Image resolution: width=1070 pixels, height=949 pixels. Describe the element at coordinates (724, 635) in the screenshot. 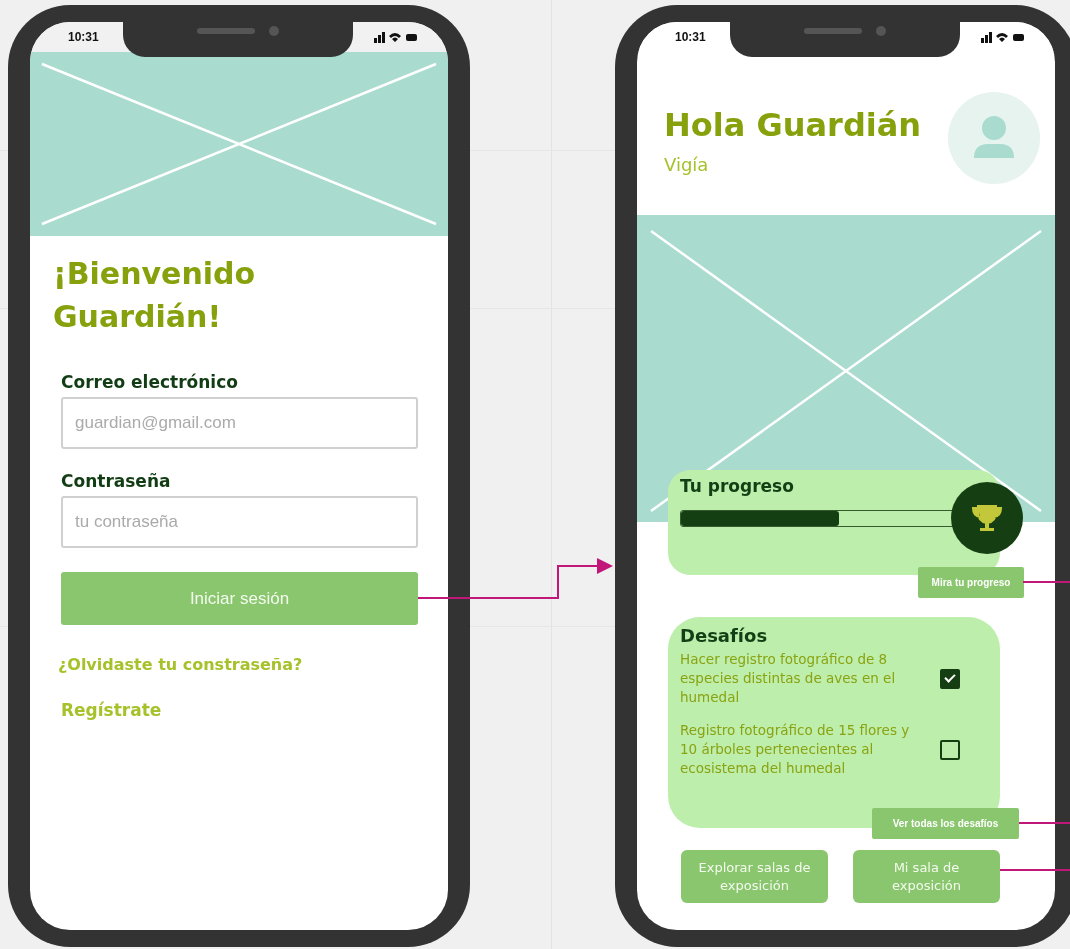

I see `card-title: Desafíos` at that location.